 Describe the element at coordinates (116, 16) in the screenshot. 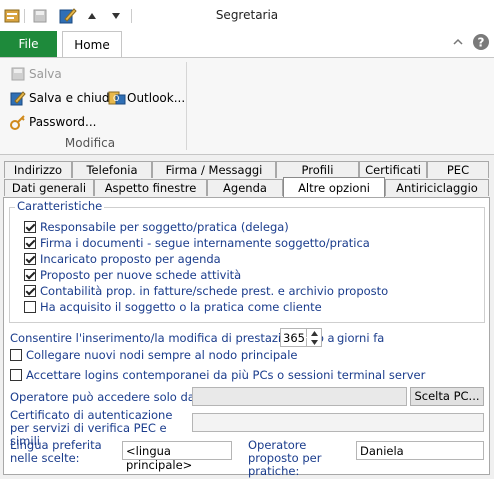

I see `down-arrow-icon` at that location.